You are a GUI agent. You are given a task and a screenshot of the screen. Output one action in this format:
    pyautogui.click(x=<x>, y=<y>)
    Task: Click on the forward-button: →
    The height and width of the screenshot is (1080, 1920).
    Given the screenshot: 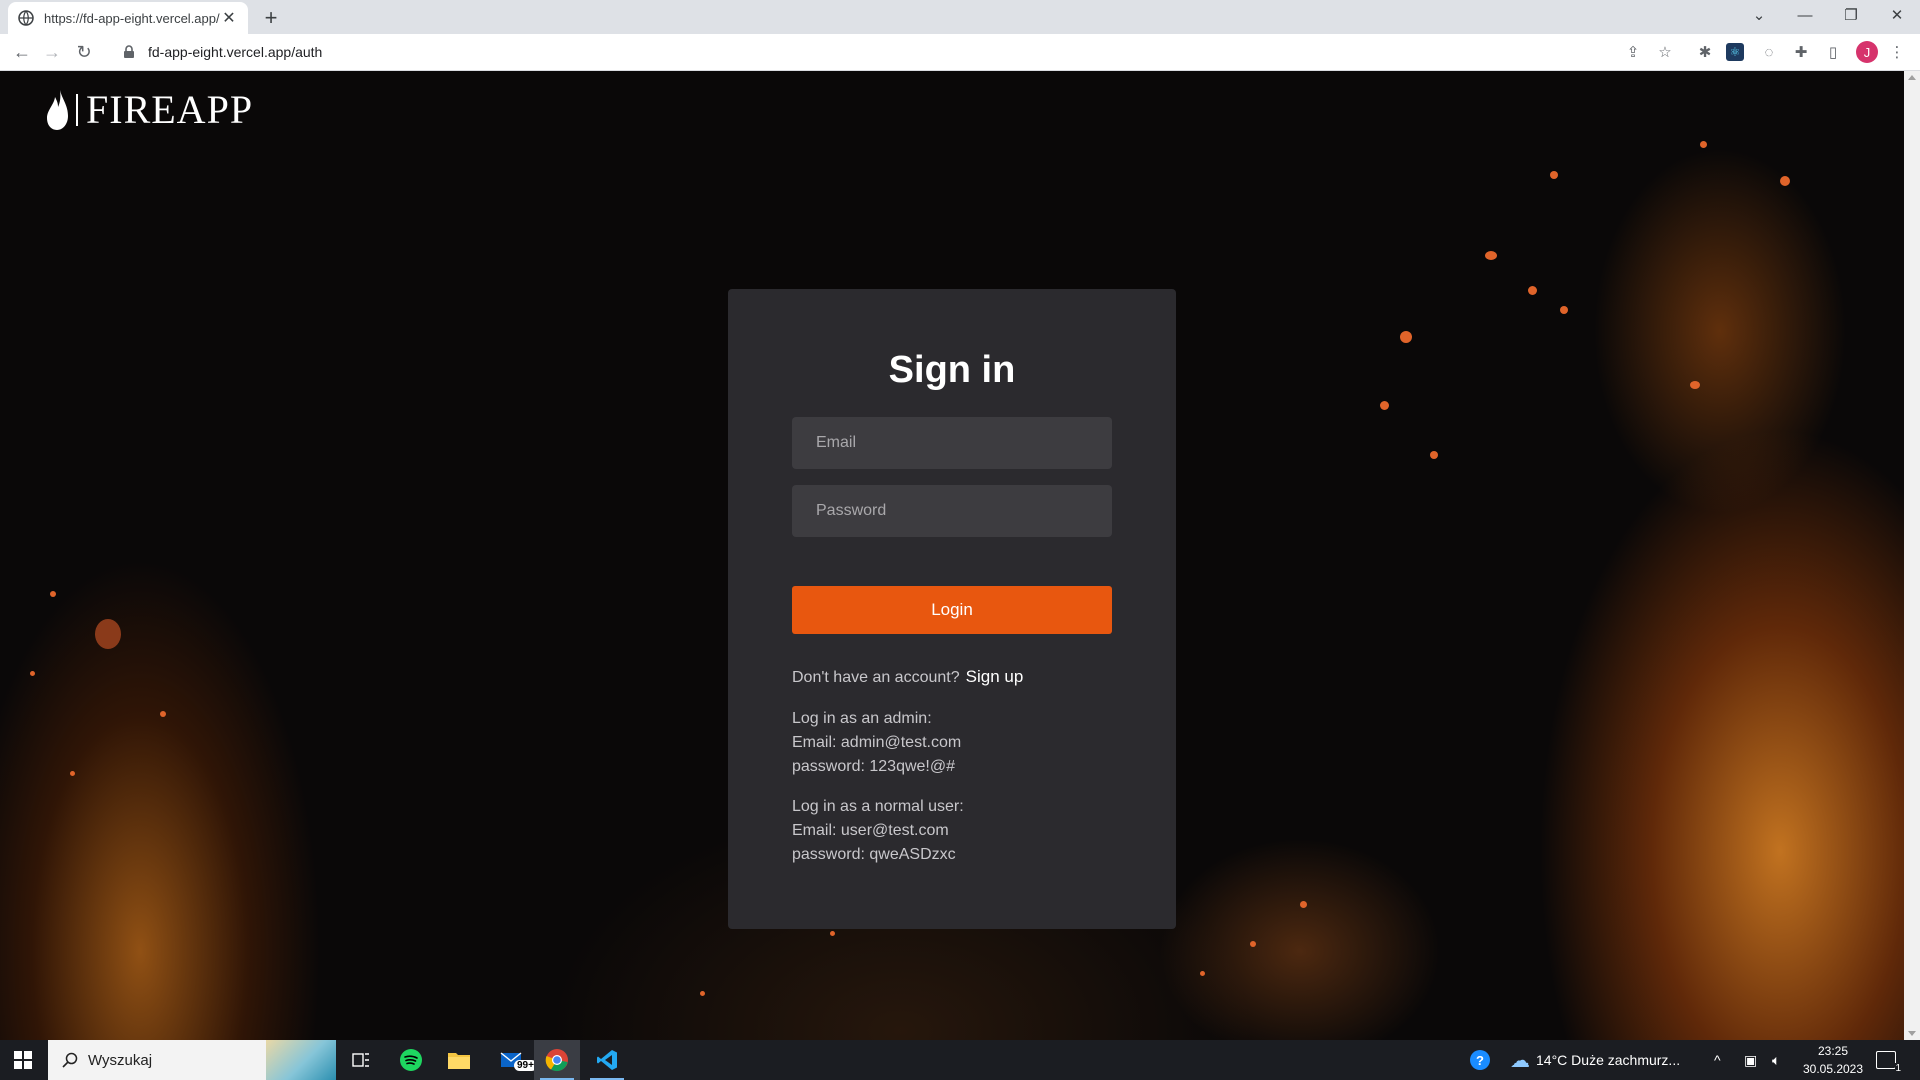 What is the action you would take?
    pyautogui.click(x=52, y=52)
    